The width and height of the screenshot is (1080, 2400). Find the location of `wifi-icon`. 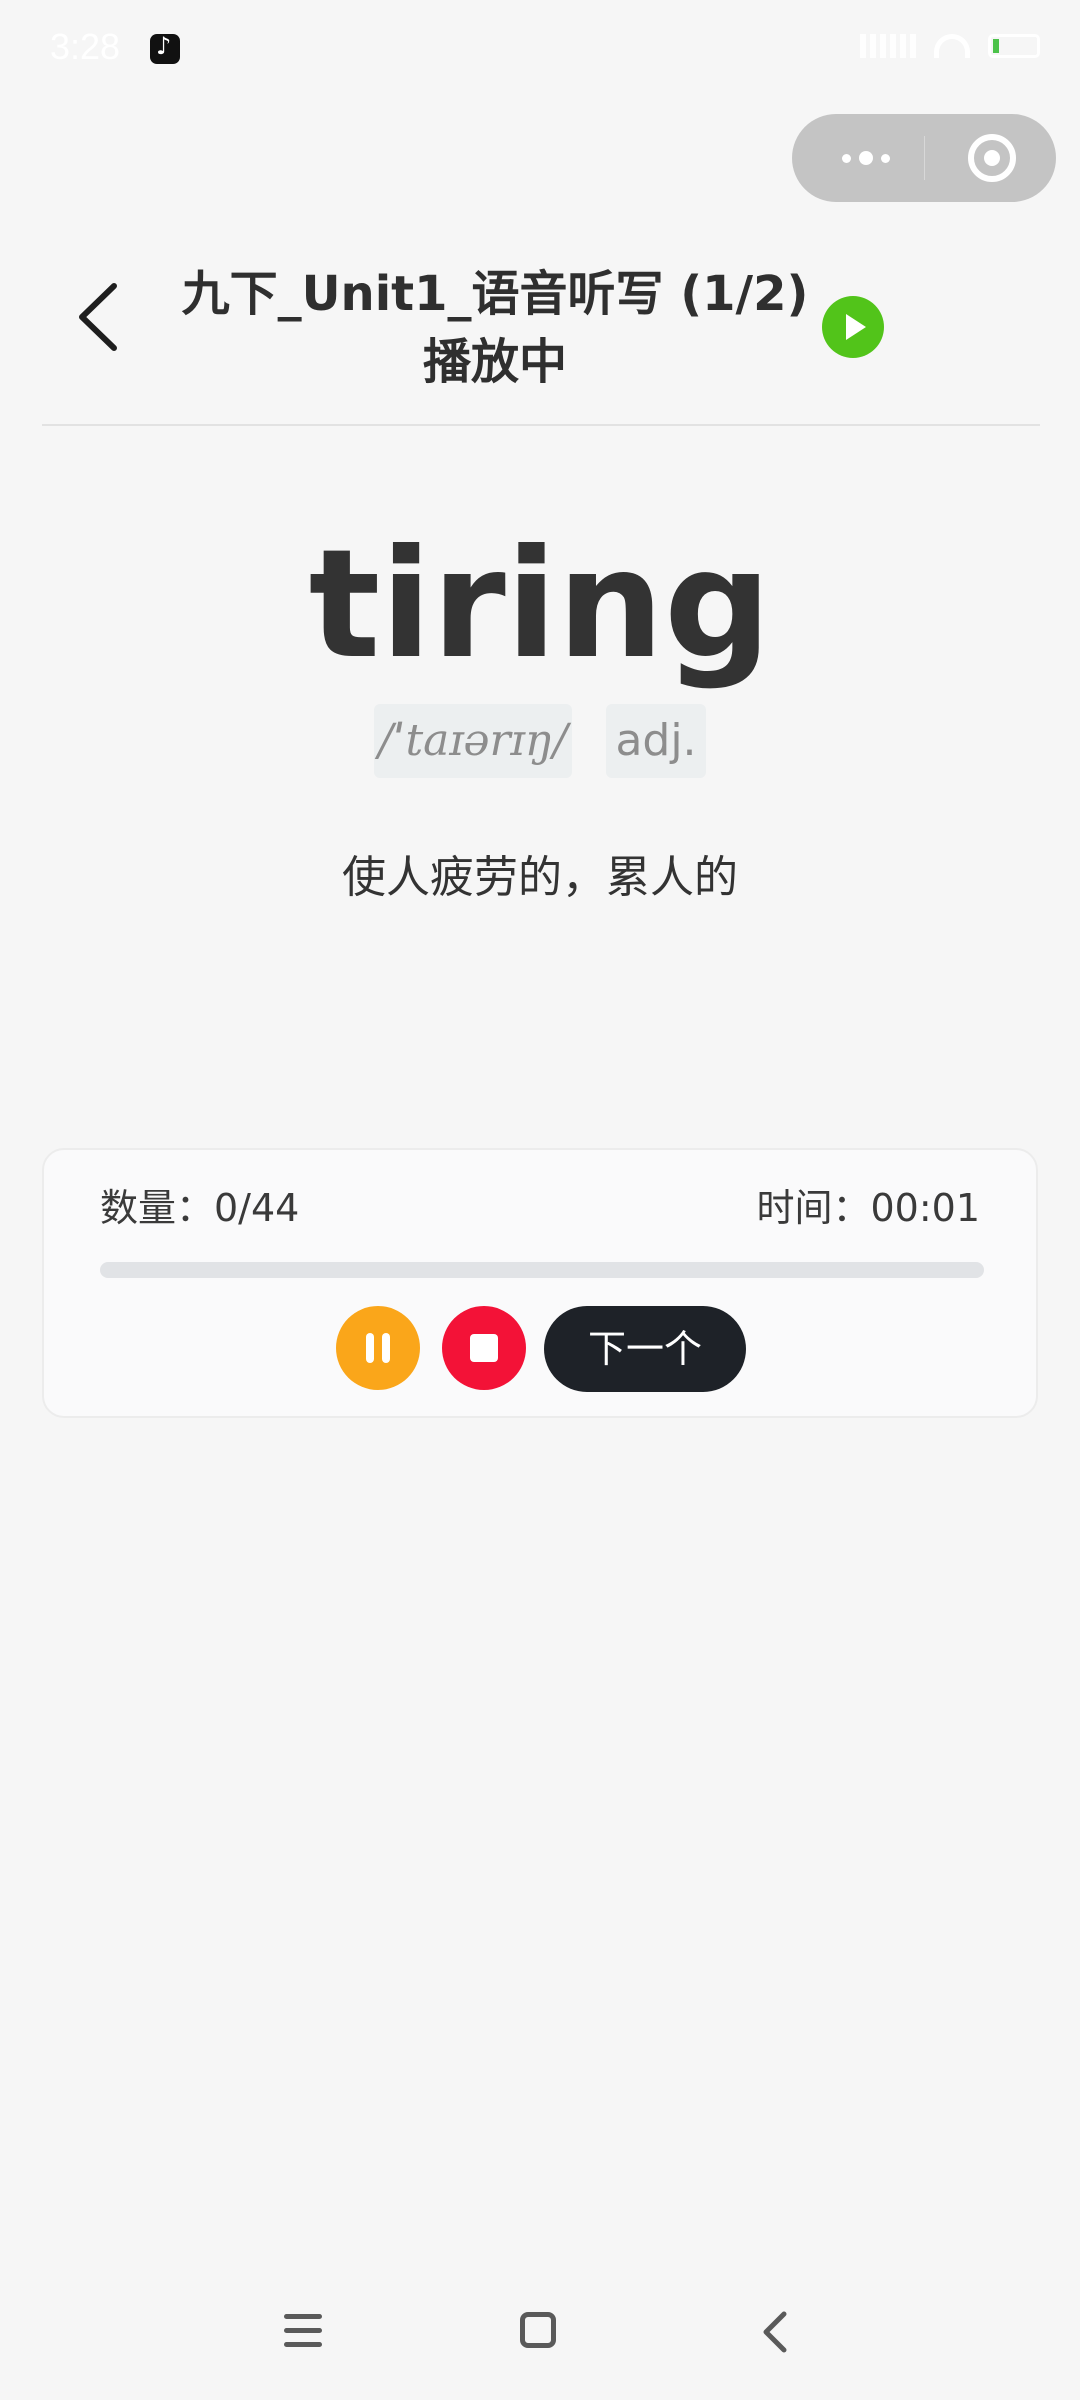

wifi-icon is located at coordinates (952, 46).